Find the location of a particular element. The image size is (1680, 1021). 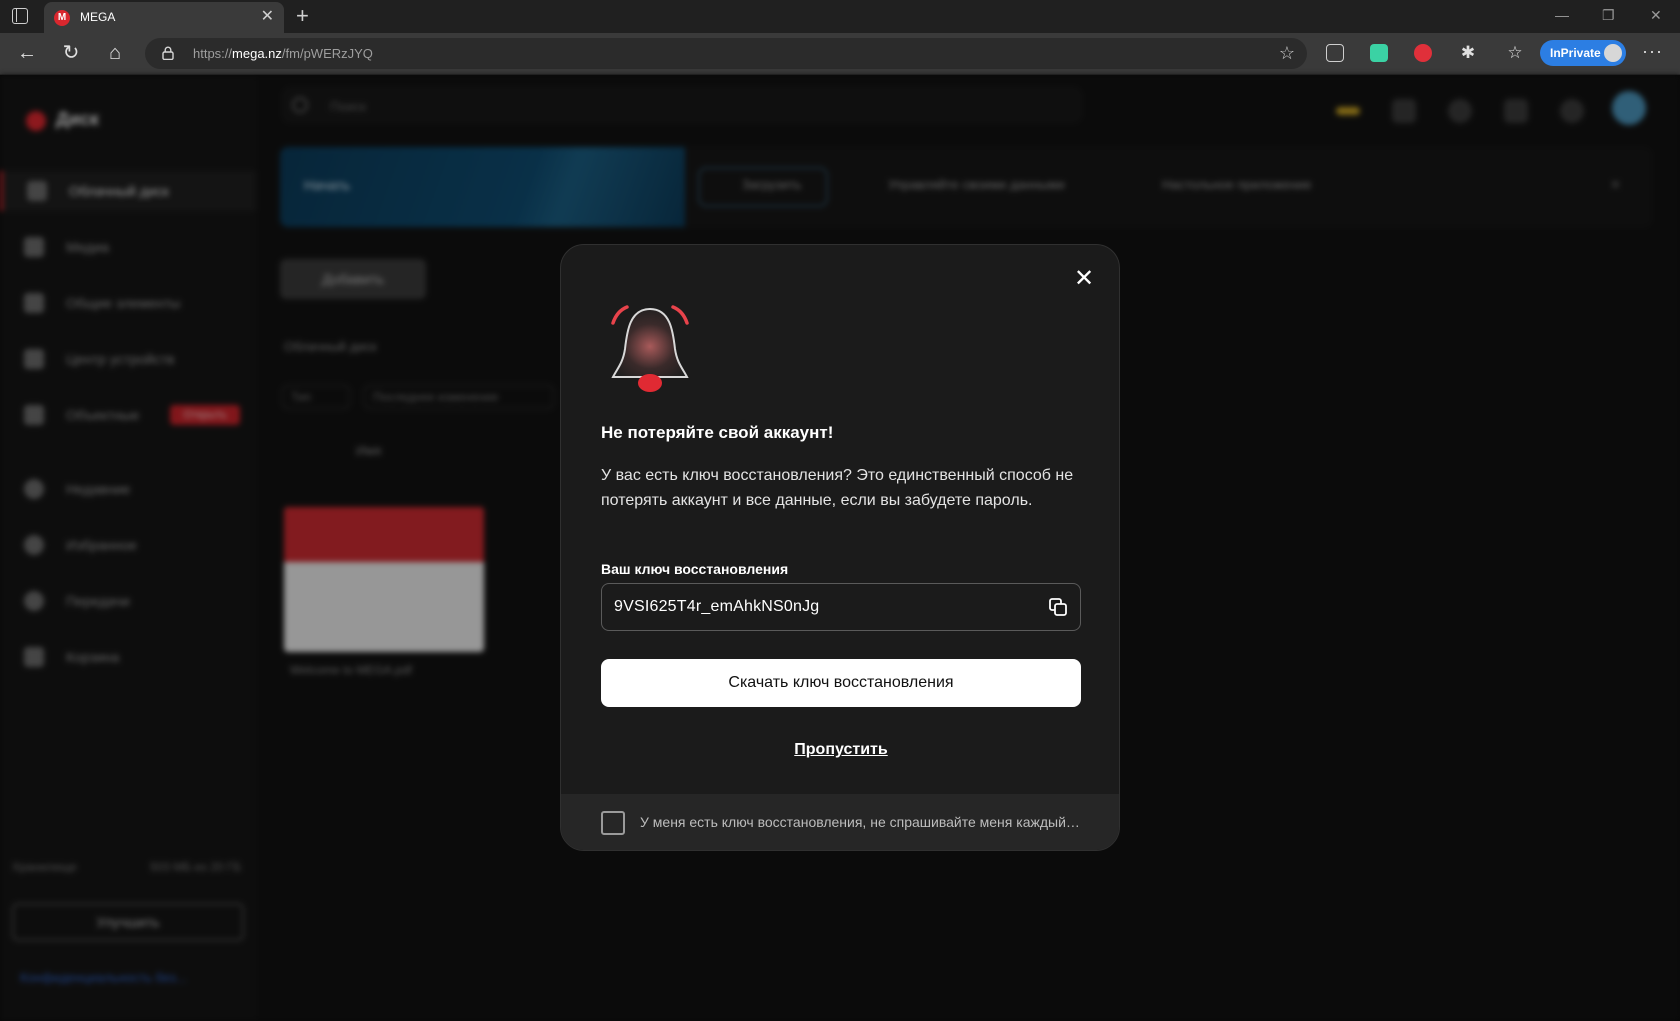

favorite-star-icon: ☆ is located at coordinates (1287, 53).